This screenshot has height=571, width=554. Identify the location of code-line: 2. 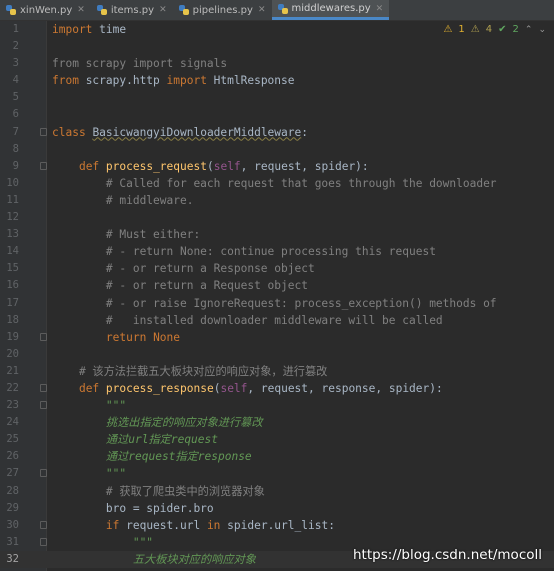
(277, 46).